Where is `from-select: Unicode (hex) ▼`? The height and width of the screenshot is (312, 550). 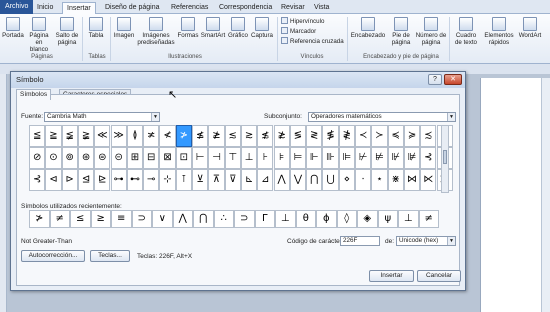
from-select: Unicode (hex) ▼ is located at coordinates (426, 241).